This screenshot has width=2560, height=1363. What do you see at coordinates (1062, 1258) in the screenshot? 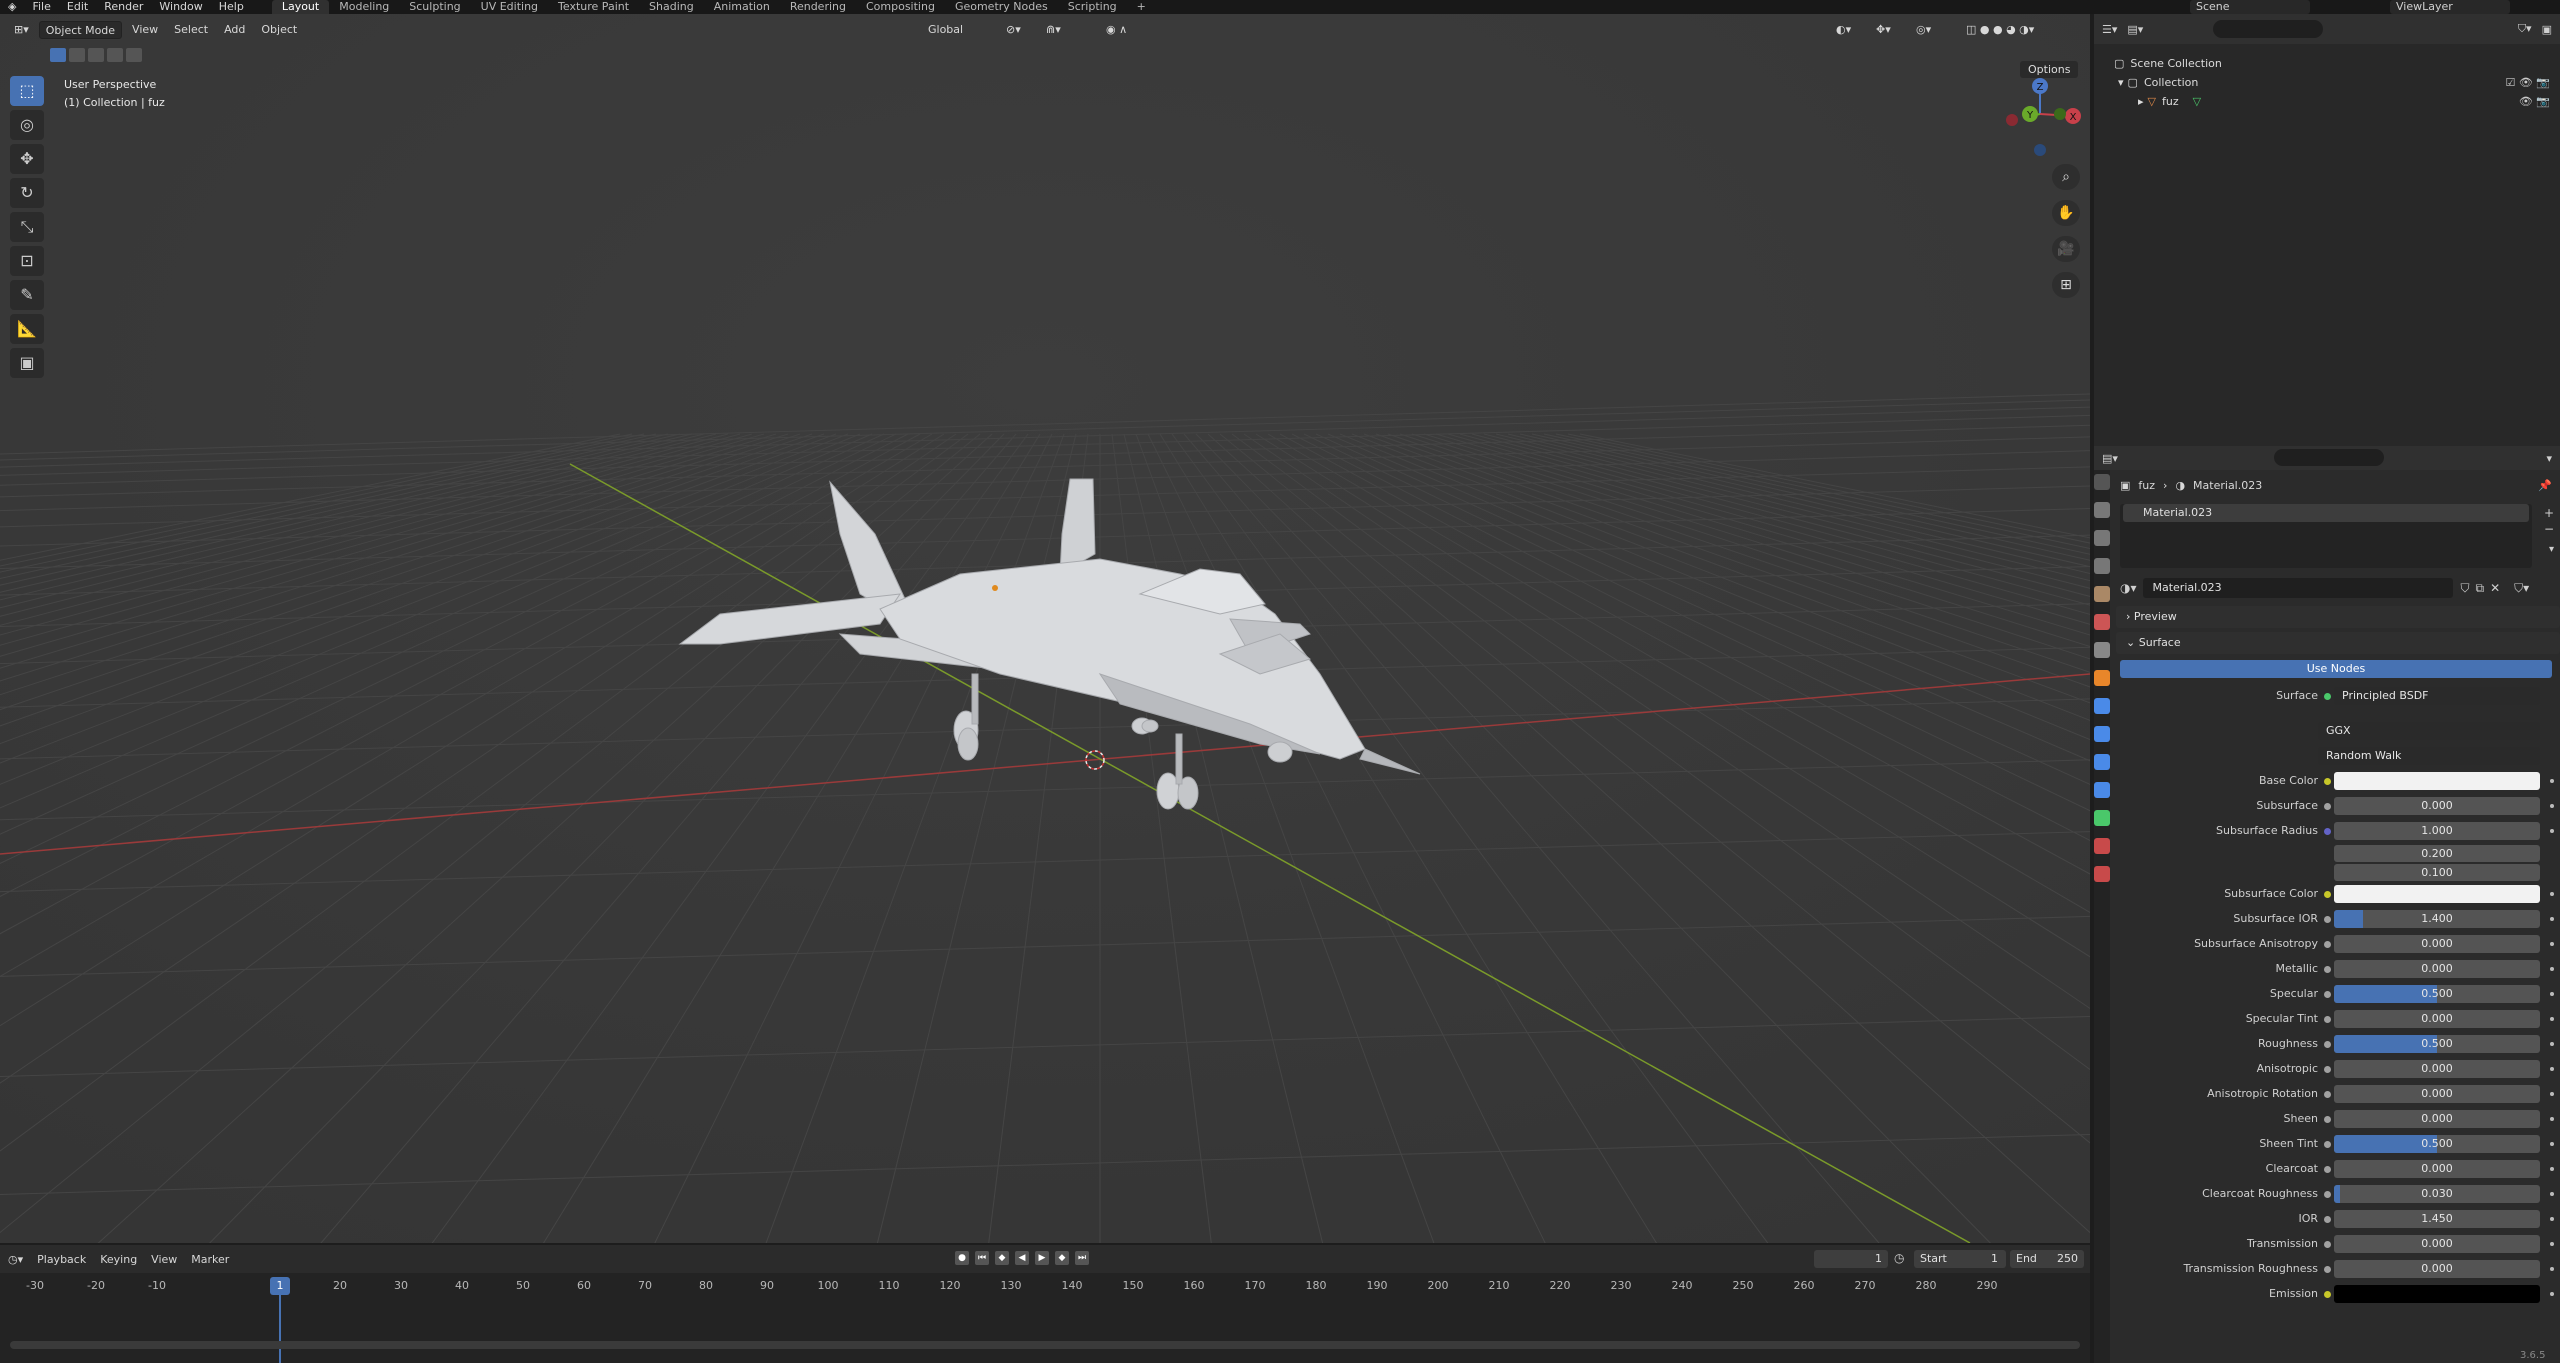
I see `next-keyframe-icon: ◆` at bounding box center [1062, 1258].